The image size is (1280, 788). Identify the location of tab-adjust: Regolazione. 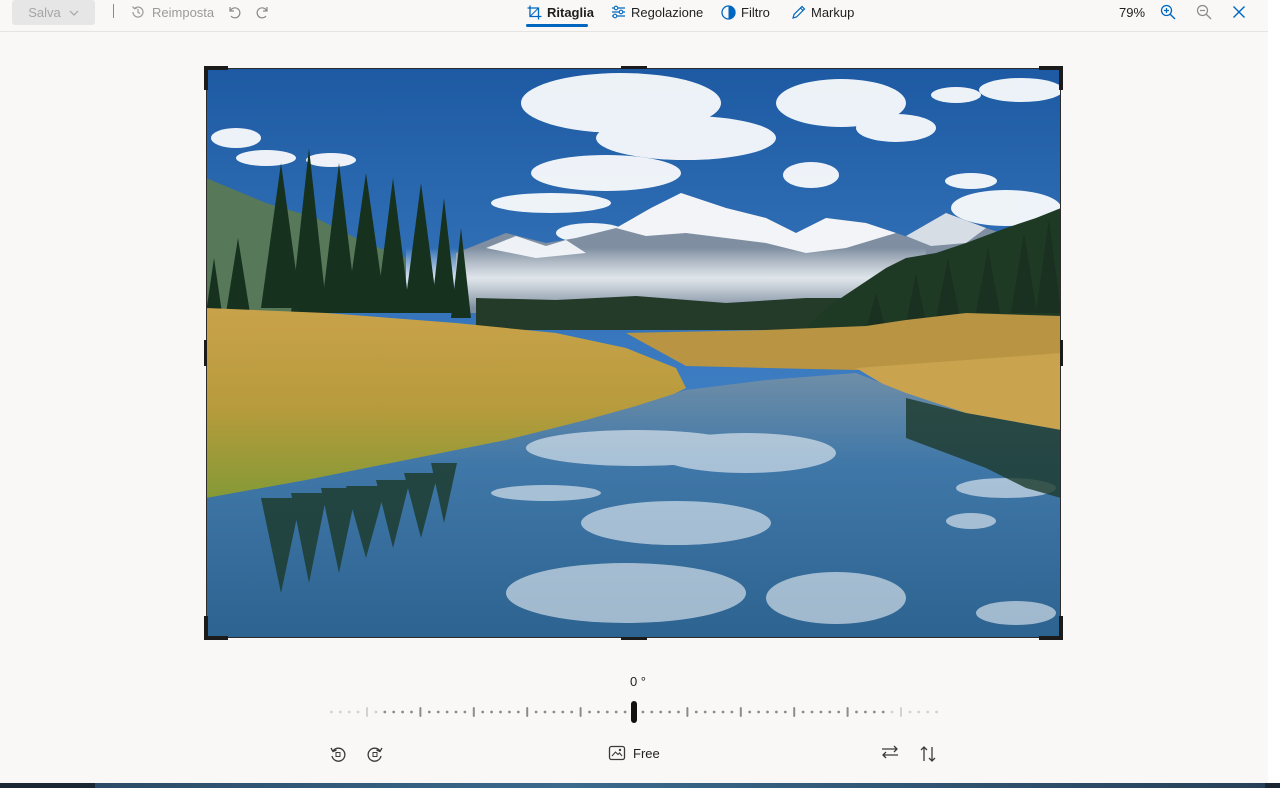
(657, 12).